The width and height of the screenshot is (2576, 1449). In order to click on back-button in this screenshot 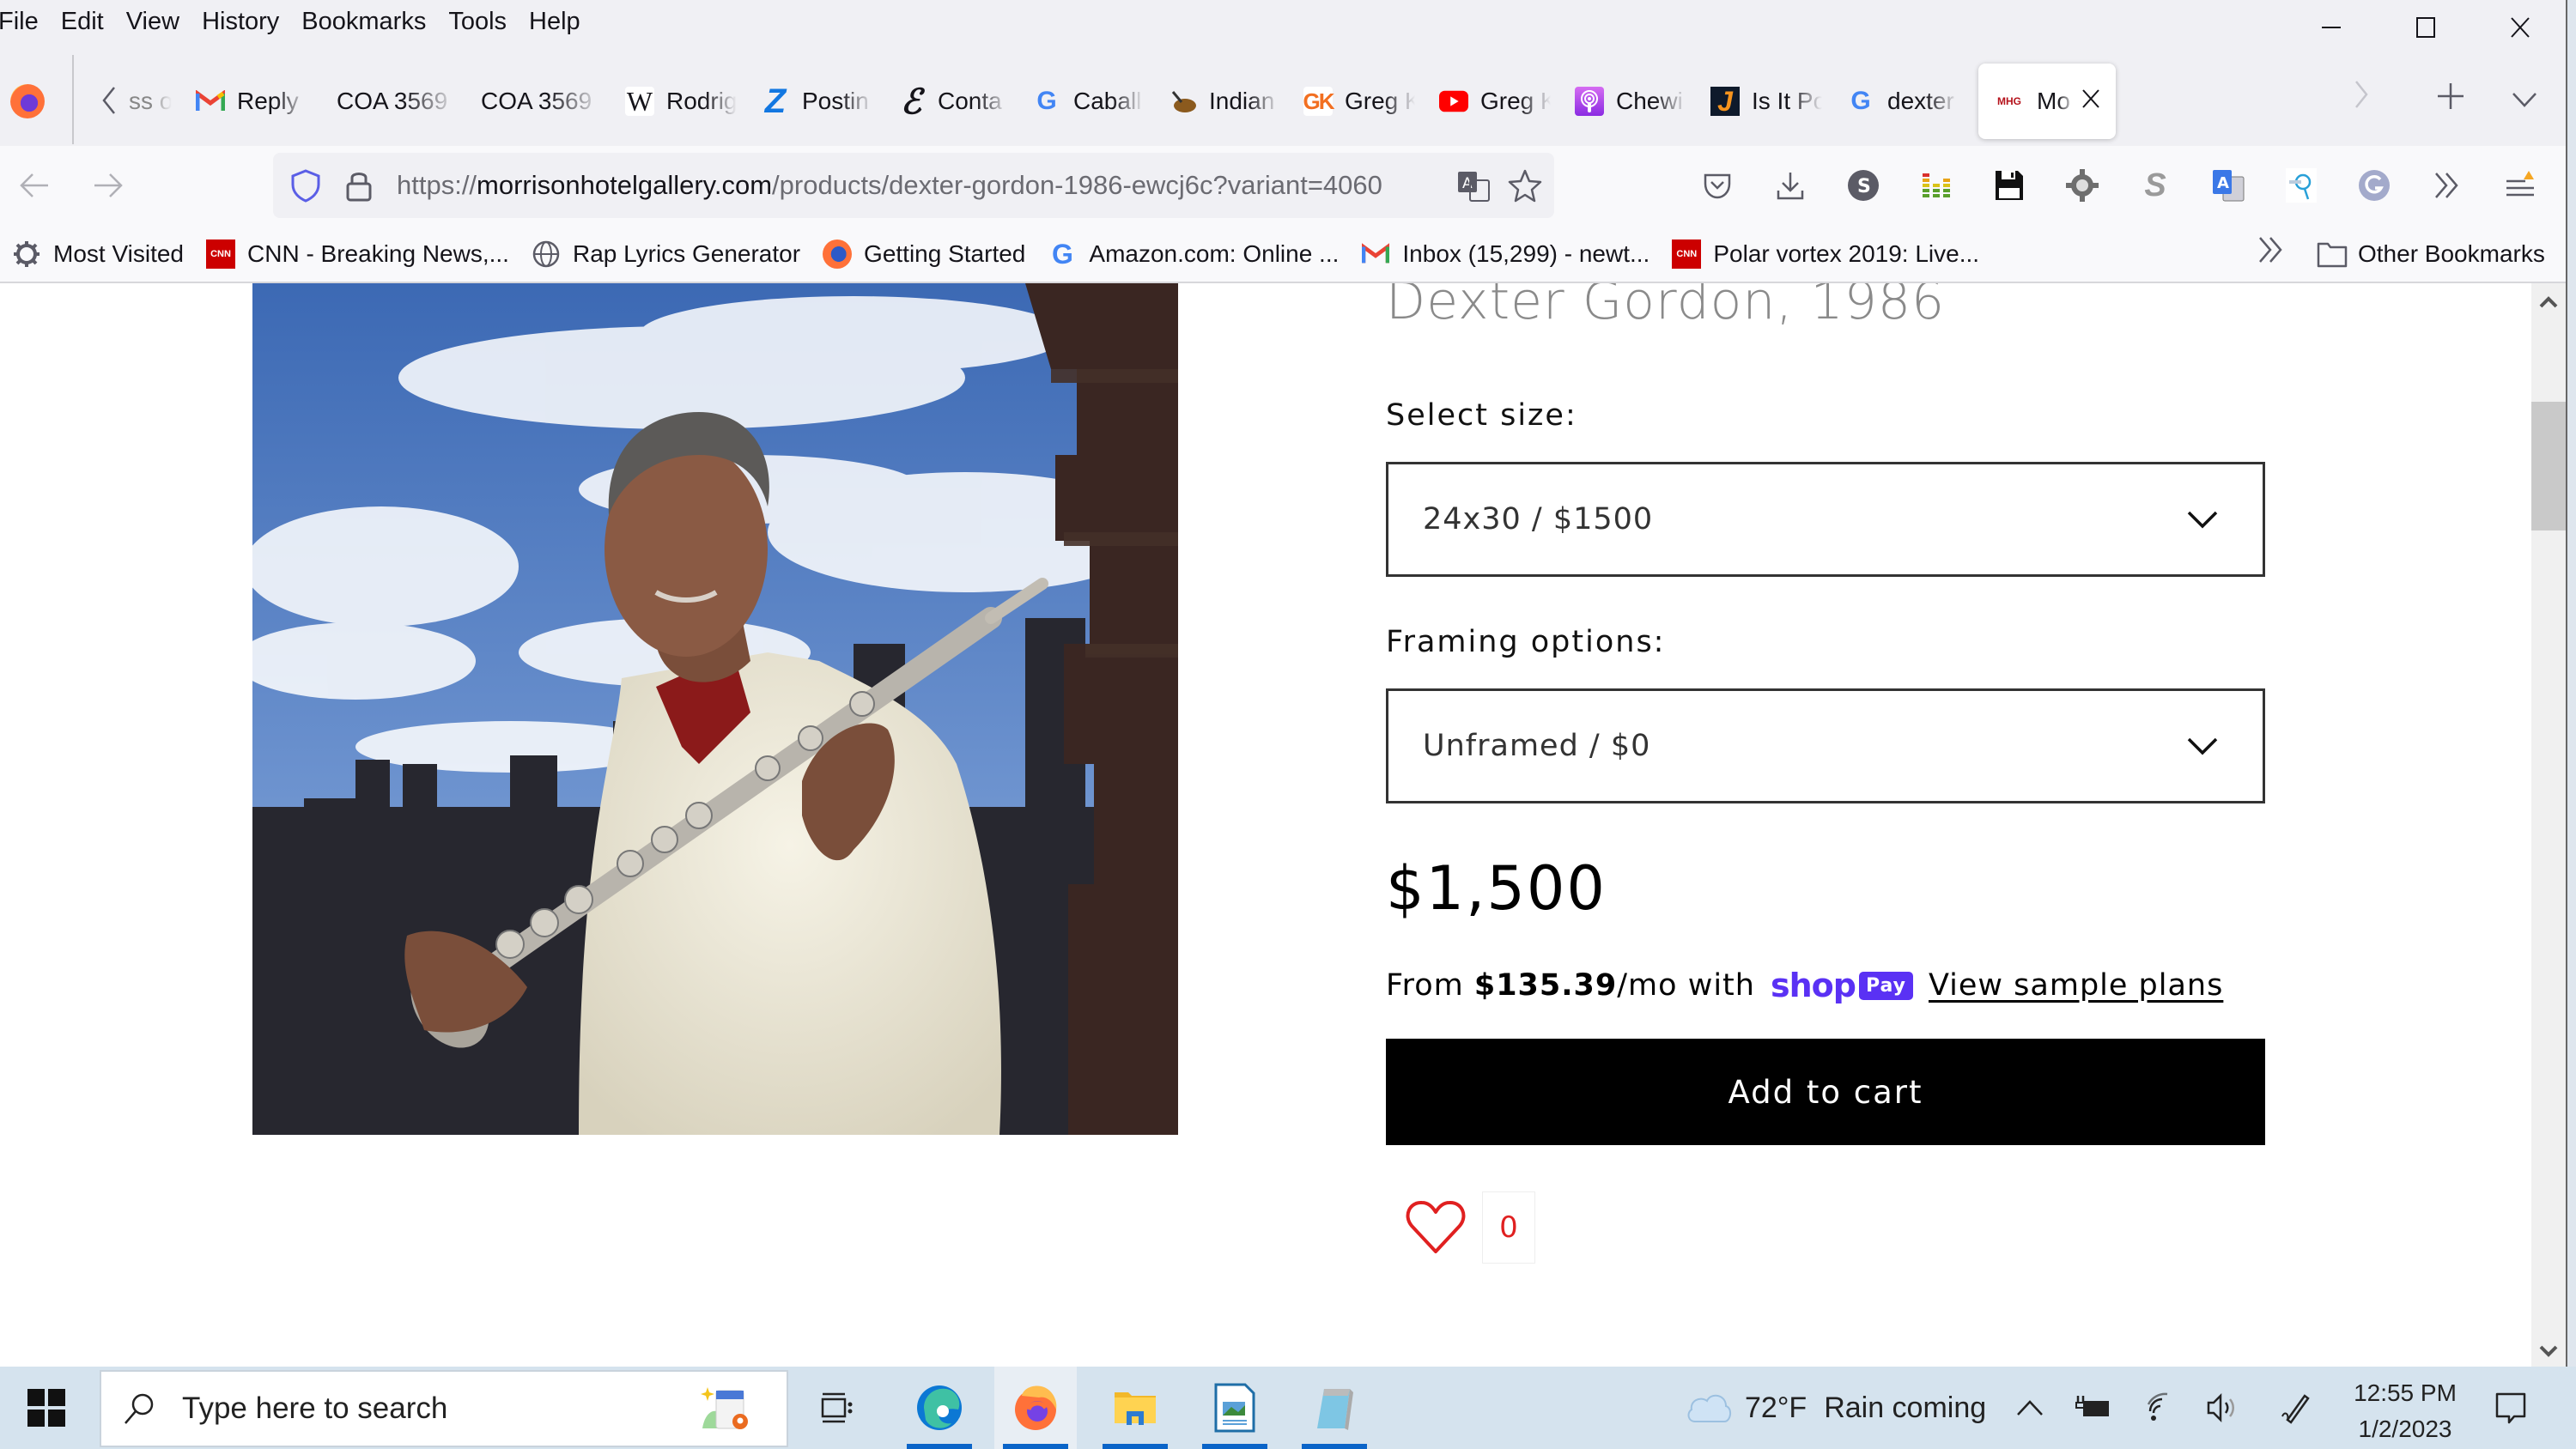, I will do `click(34, 185)`.